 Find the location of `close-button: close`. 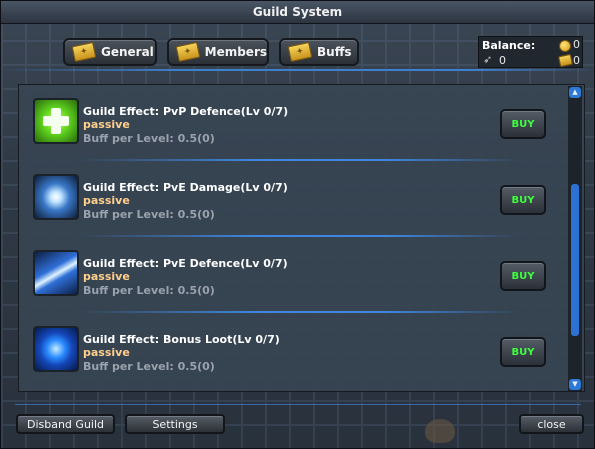

close-button: close is located at coordinates (551, 424).